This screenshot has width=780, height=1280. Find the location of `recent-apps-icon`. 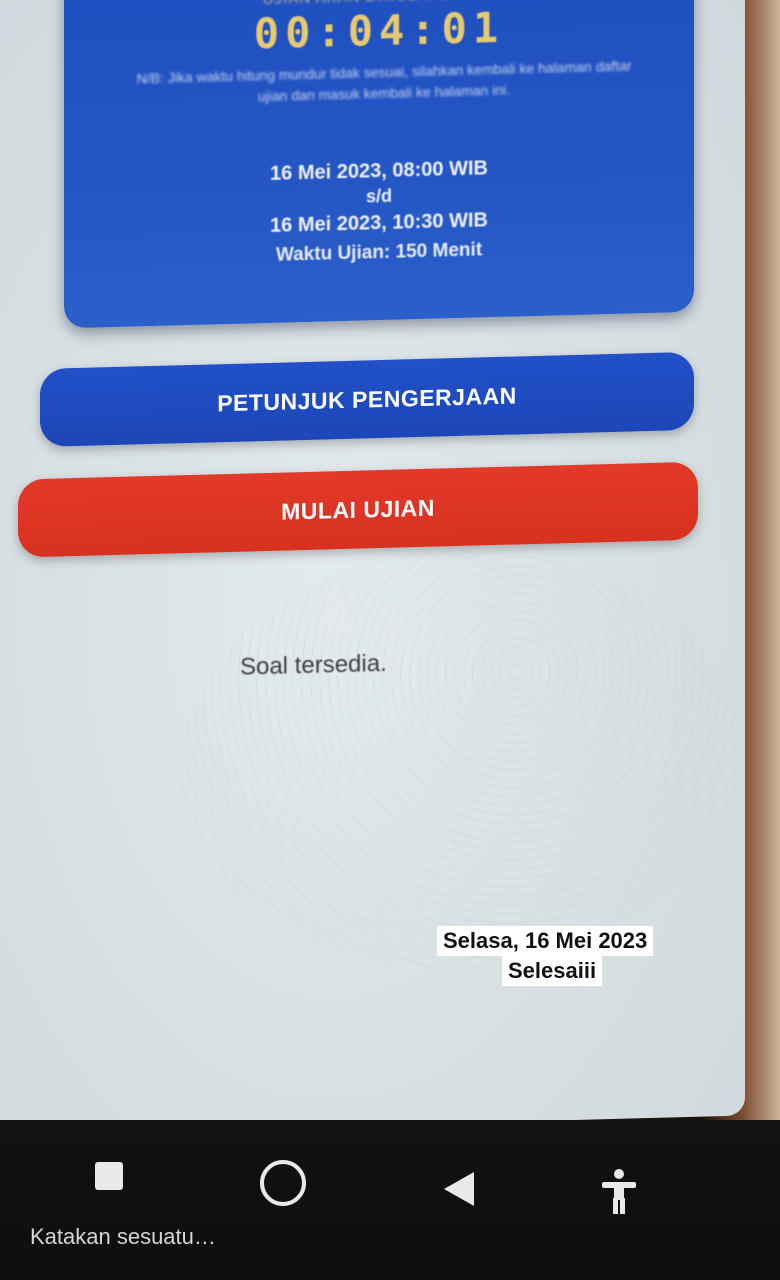

recent-apps-icon is located at coordinates (109, 1176).